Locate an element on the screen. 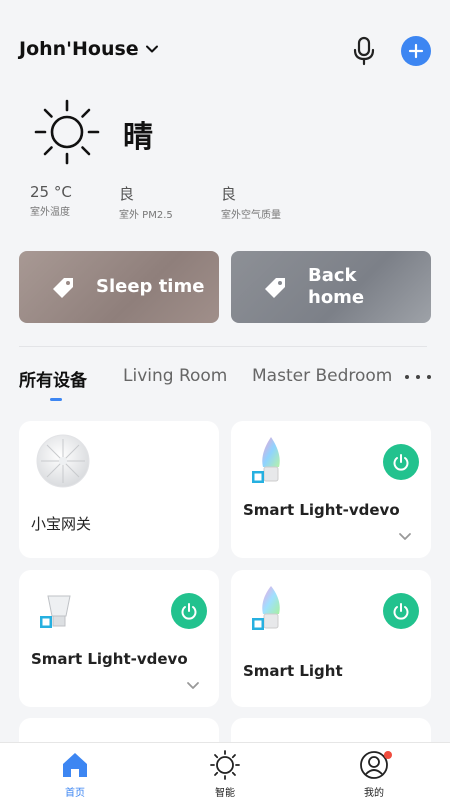 The height and width of the screenshot is (800, 450). air-quality-value: 良 is located at coordinates (229, 194).